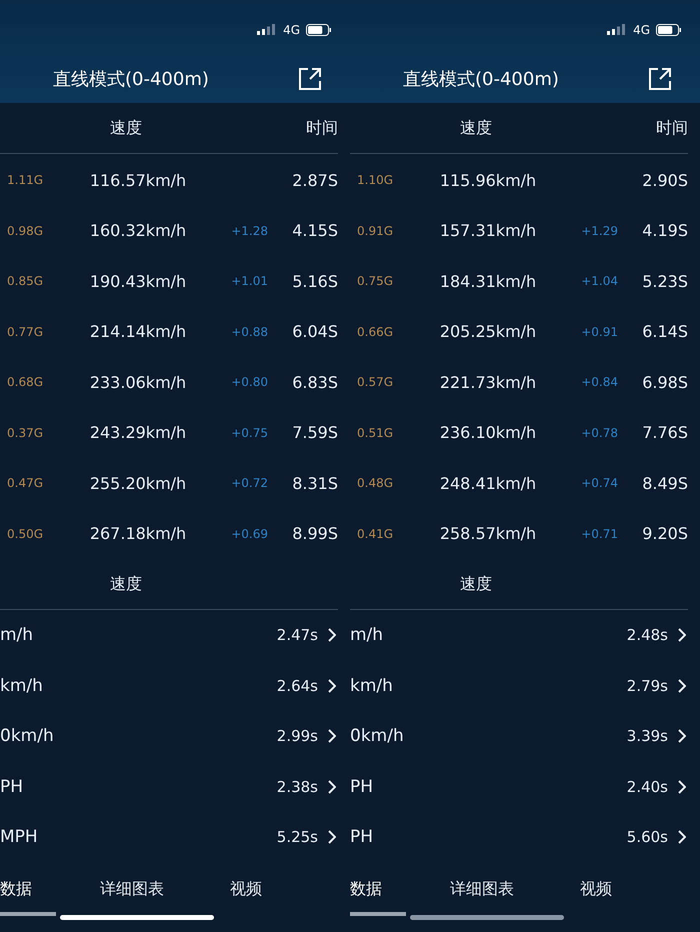  What do you see at coordinates (138, 281) in the screenshot?
I see `speed-value: 190.43km/h` at bounding box center [138, 281].